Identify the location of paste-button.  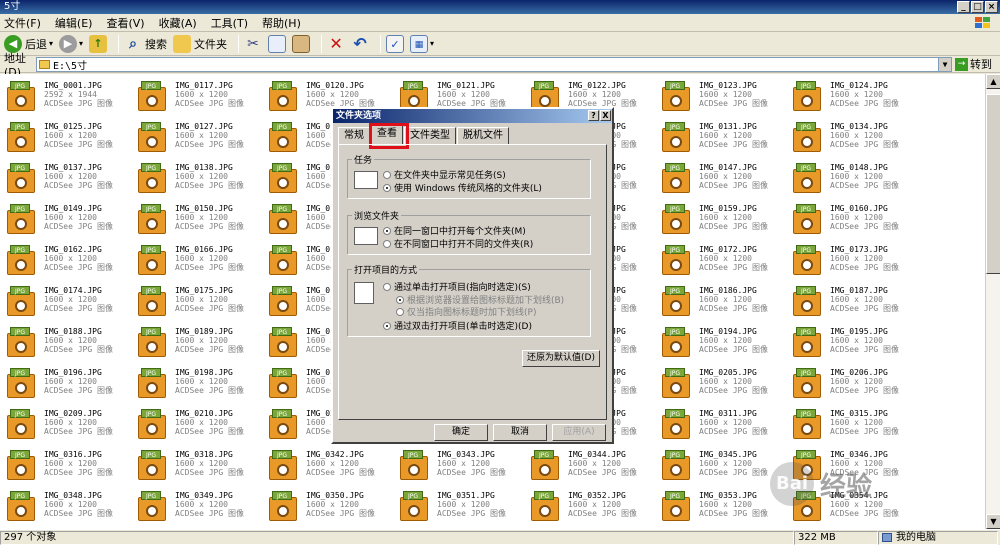
(301, 44).